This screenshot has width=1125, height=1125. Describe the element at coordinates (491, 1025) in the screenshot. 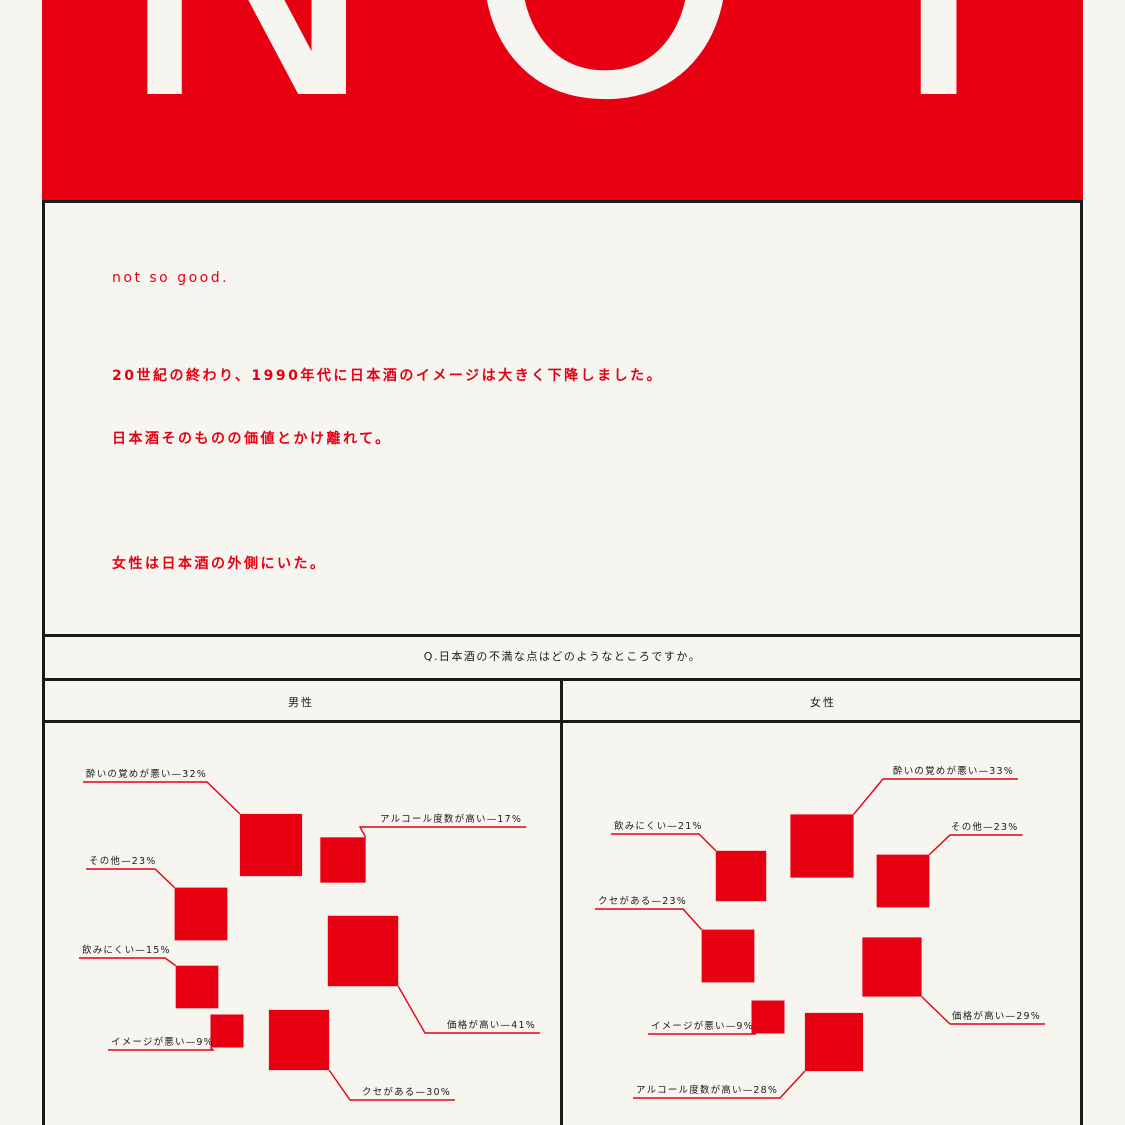

I see `data-label: 価格が高い—41%` at that location.